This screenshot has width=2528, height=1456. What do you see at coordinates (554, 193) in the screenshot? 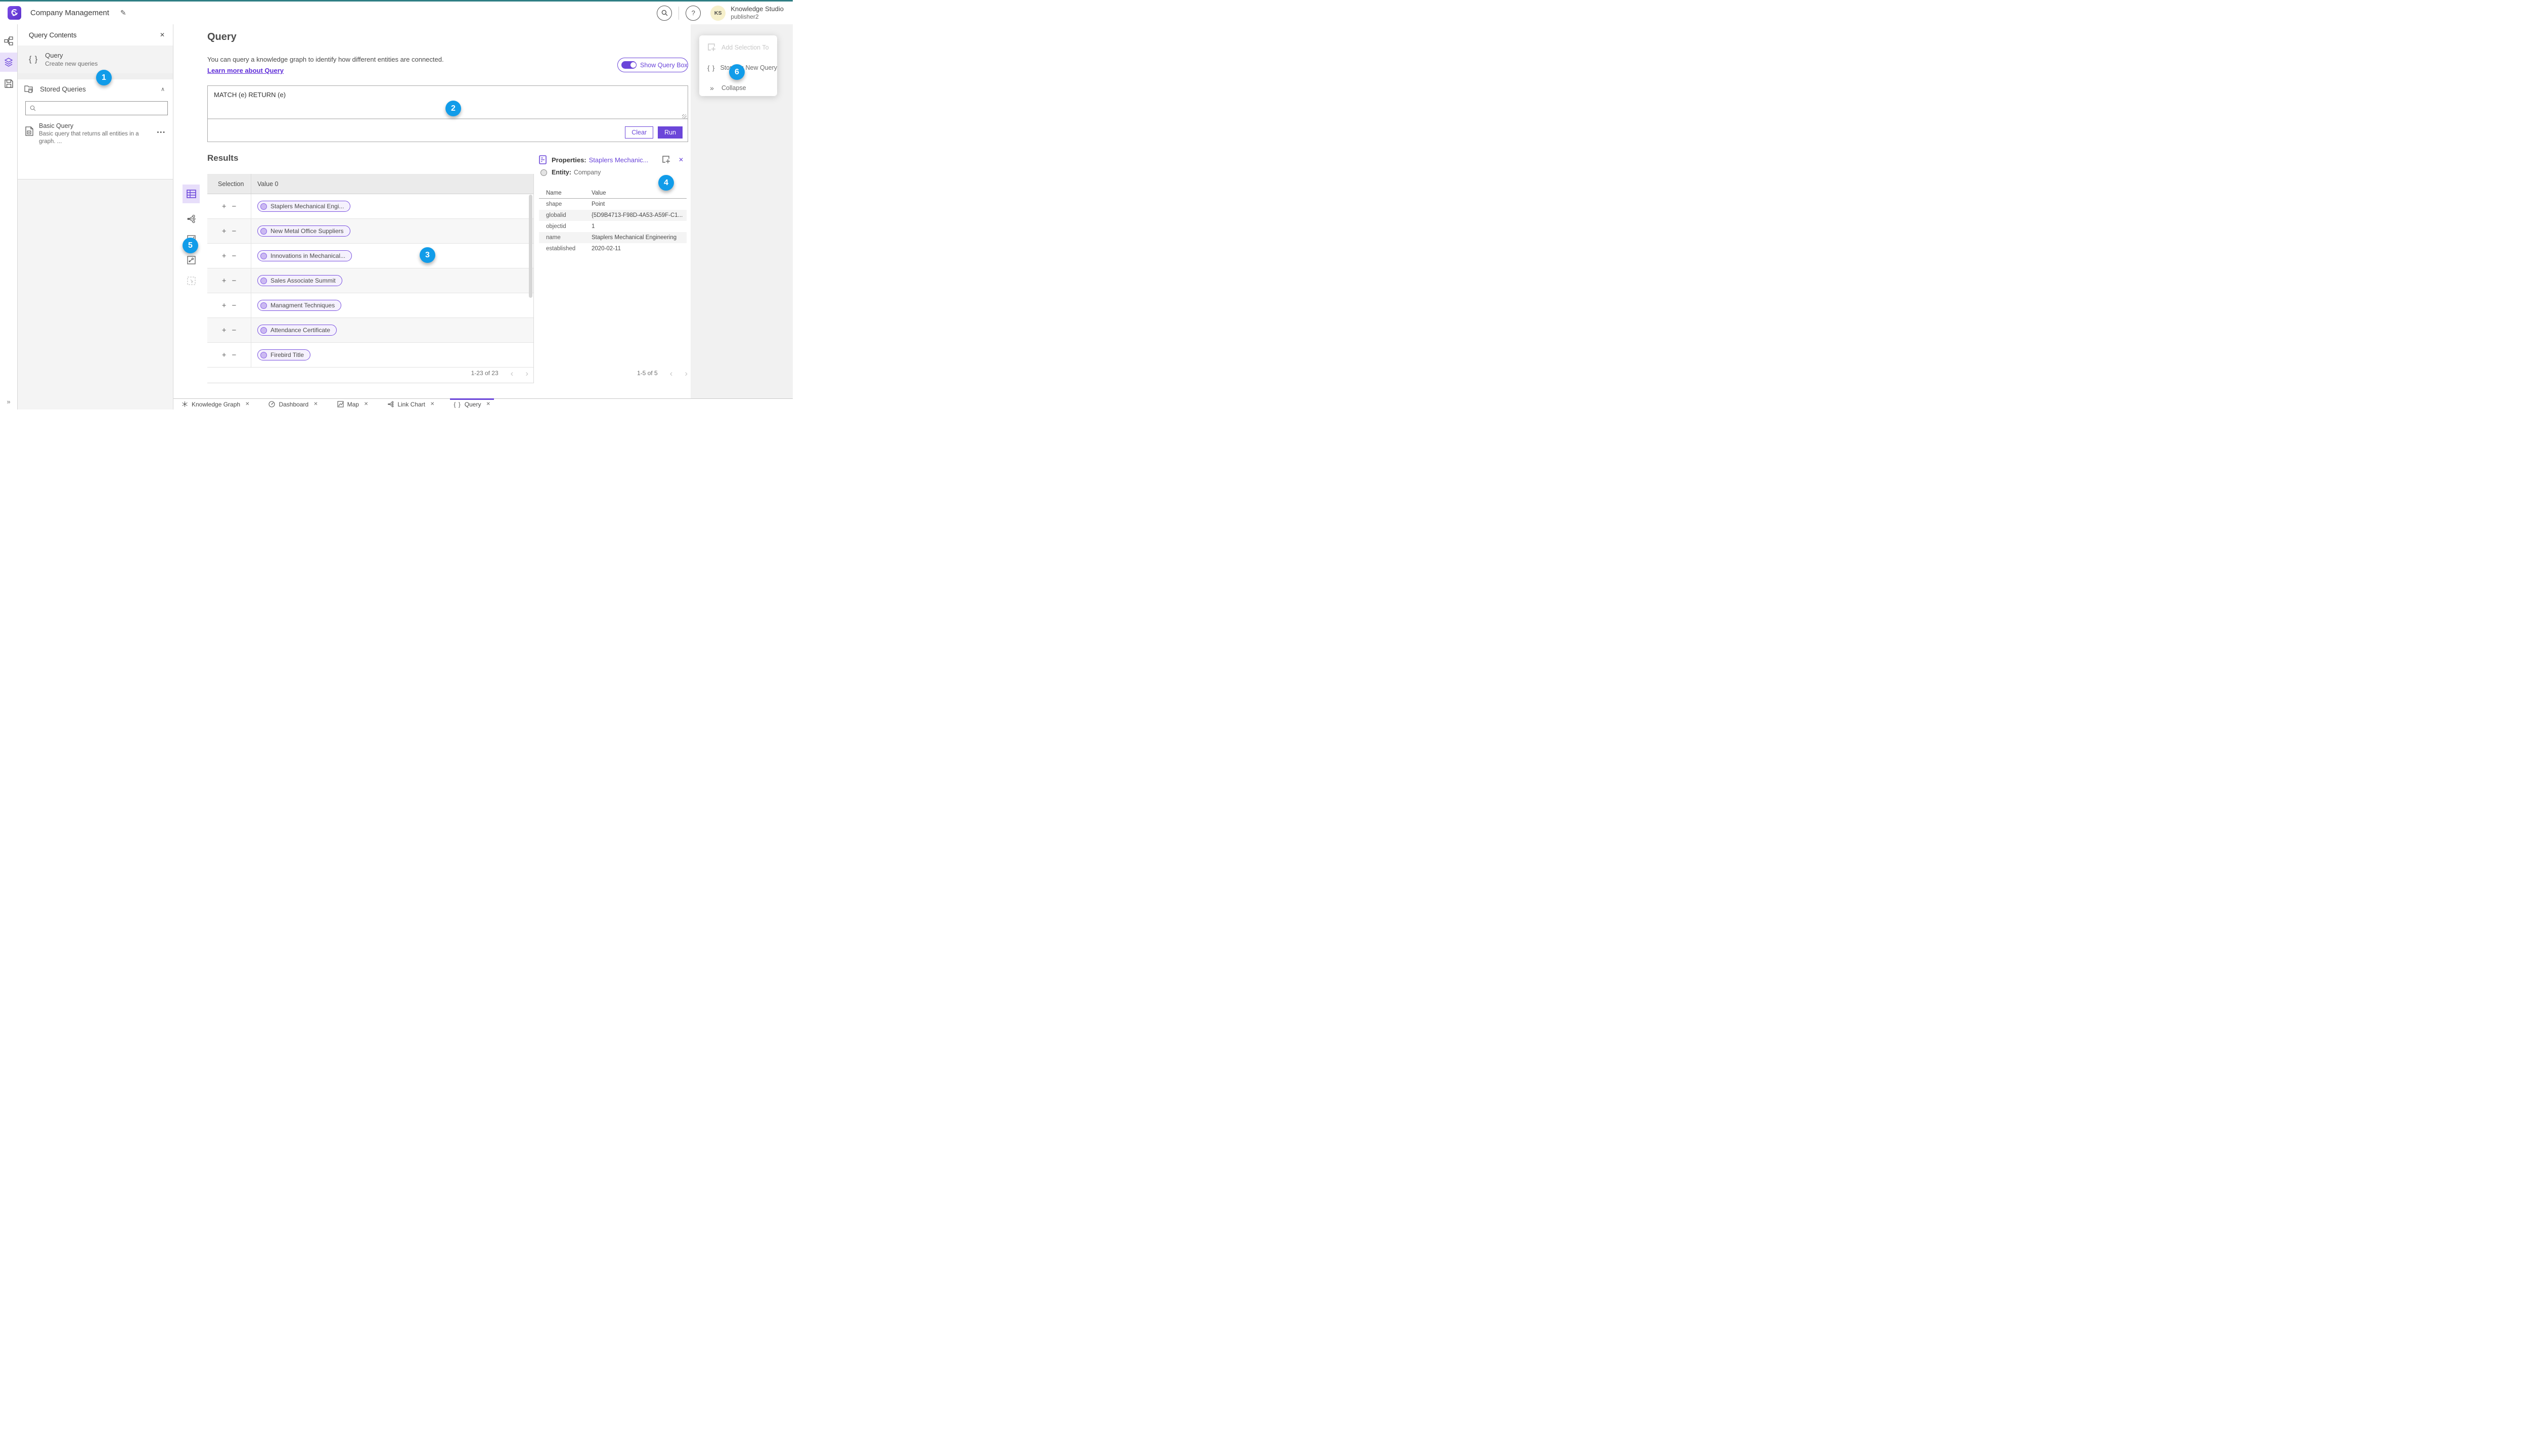
I see `column-header-name: Name` at bounding box center [554, 193].